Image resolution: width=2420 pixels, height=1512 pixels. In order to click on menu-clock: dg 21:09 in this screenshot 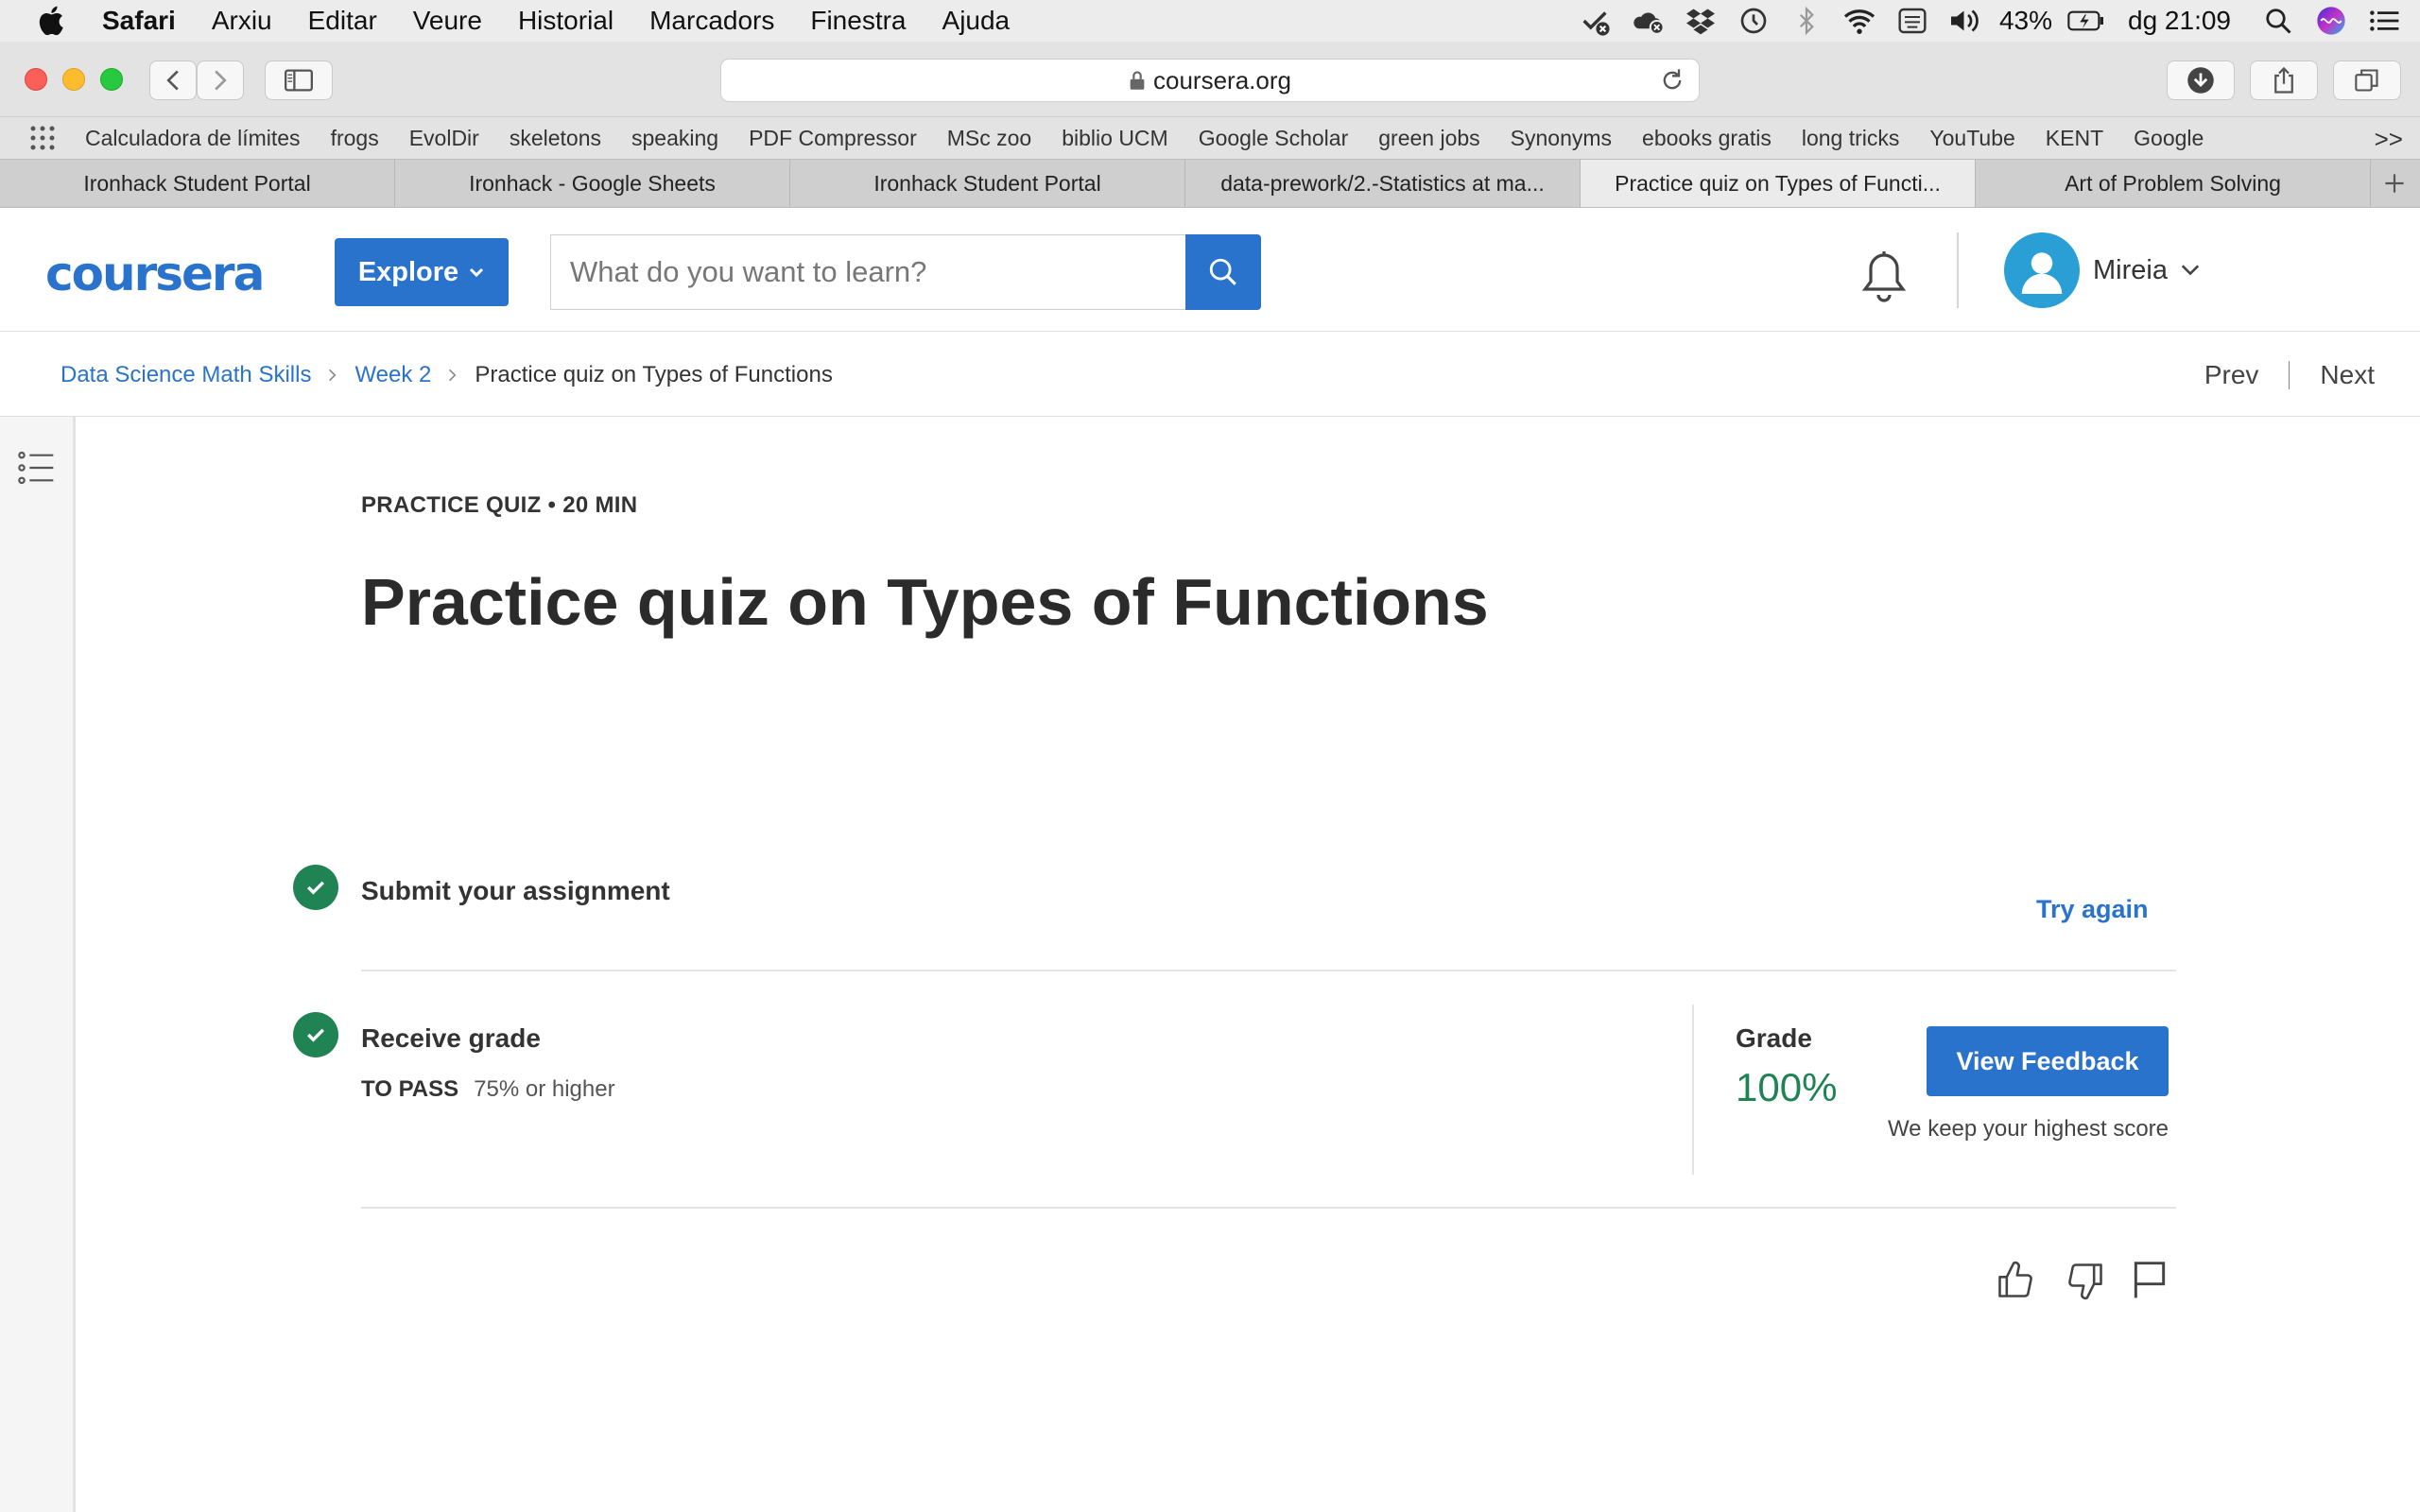, I will do `click(2179, 21)`.